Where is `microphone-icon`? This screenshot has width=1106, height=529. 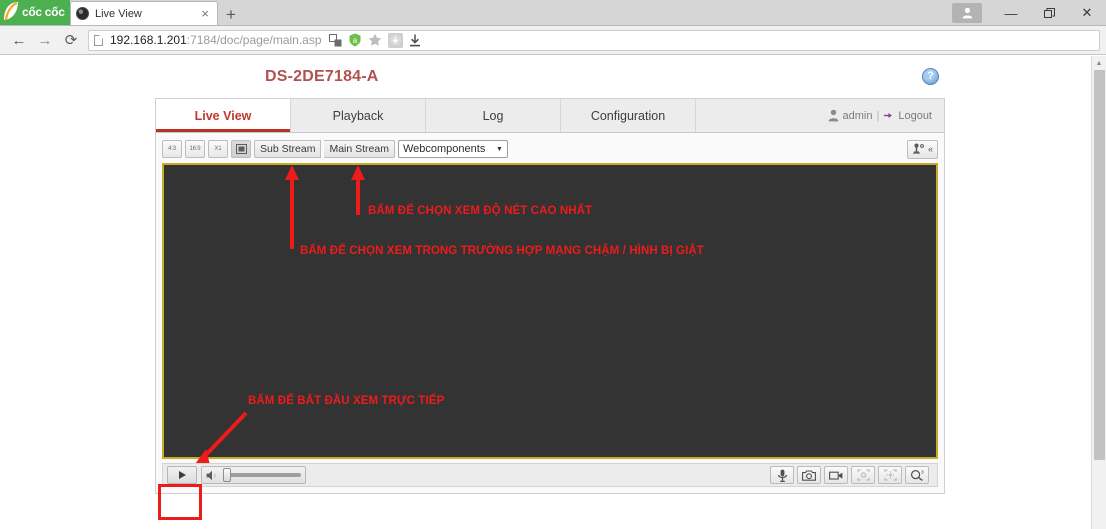 microphone-icon is located at coordinates (782, 475).